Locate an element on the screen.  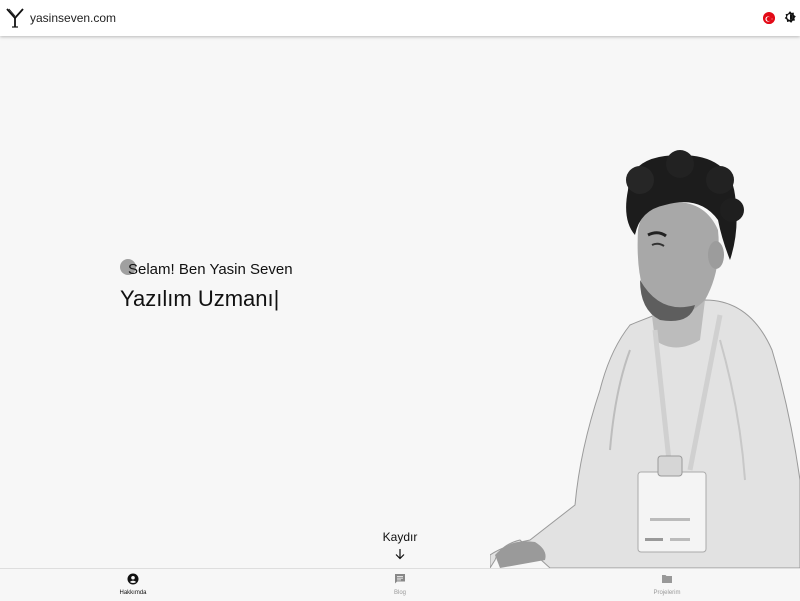
nav-label-hakkimda: Hakkımda is located at coordinates (133, 593).